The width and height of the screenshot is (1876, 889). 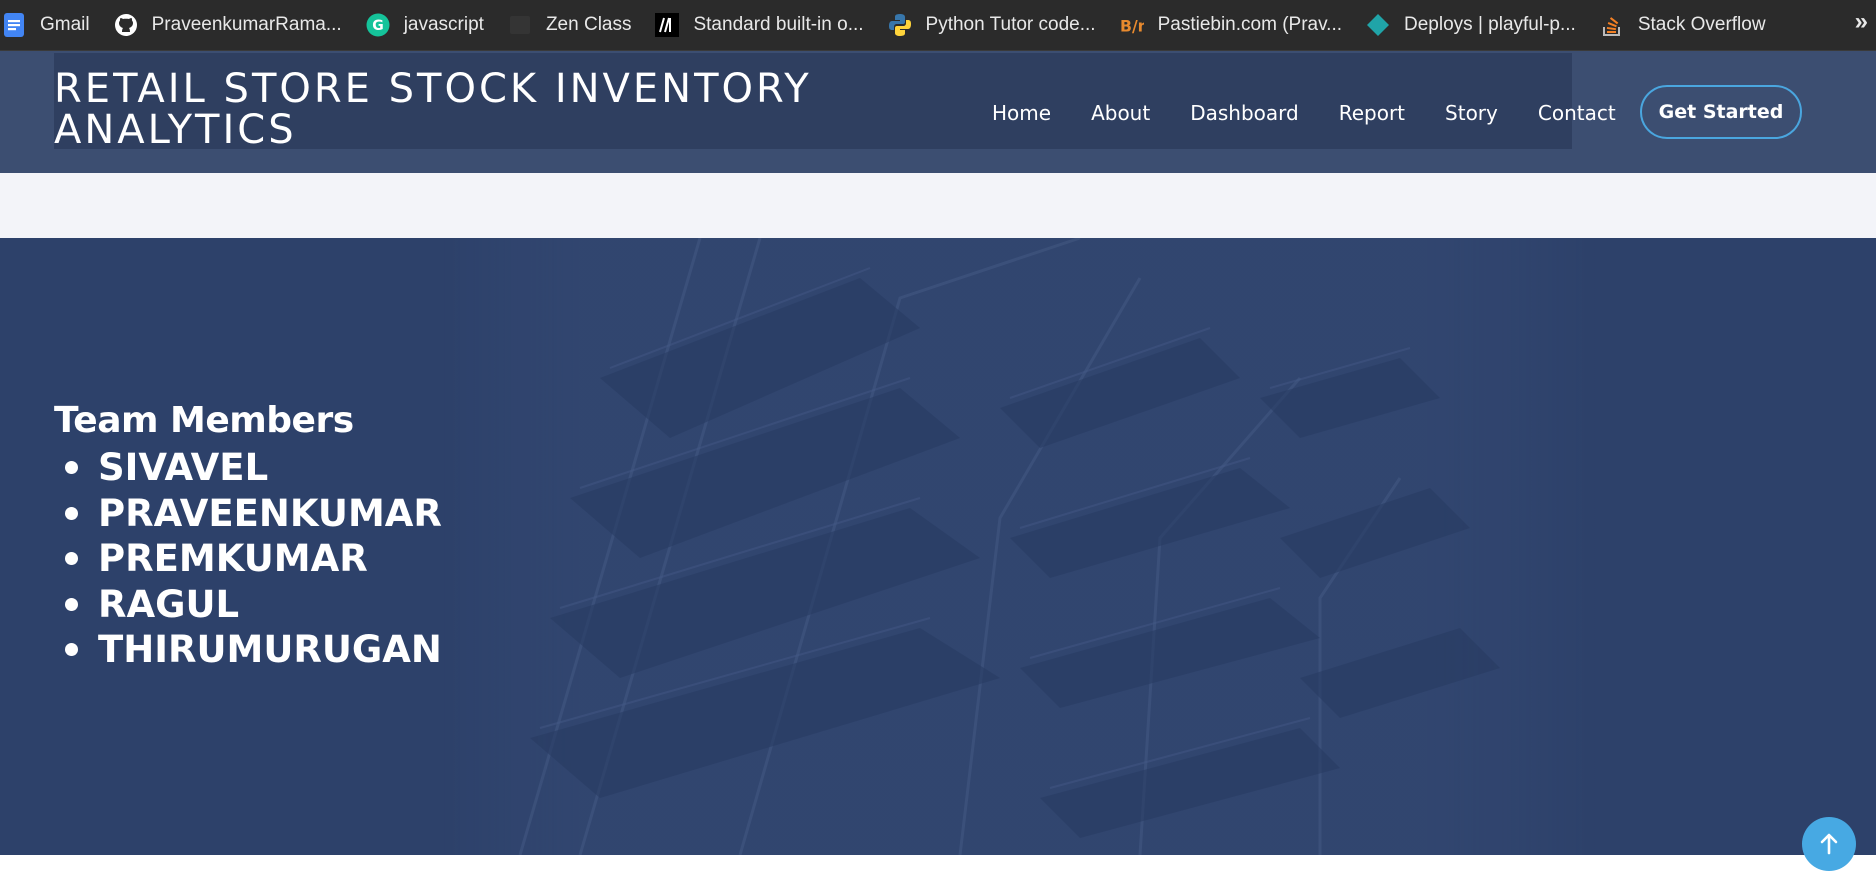 I want to click on svg-text: G, so click(x=378, y=26).